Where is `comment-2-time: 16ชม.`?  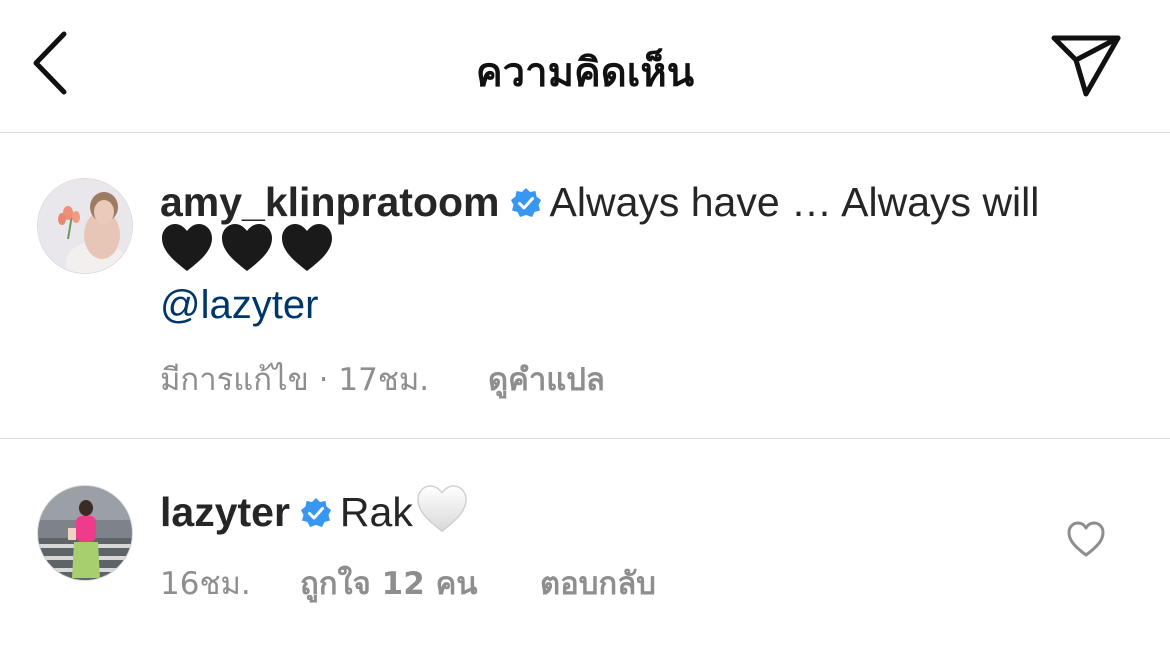 comment-2-time: 16ชม. is located at coordinates (205, 584).